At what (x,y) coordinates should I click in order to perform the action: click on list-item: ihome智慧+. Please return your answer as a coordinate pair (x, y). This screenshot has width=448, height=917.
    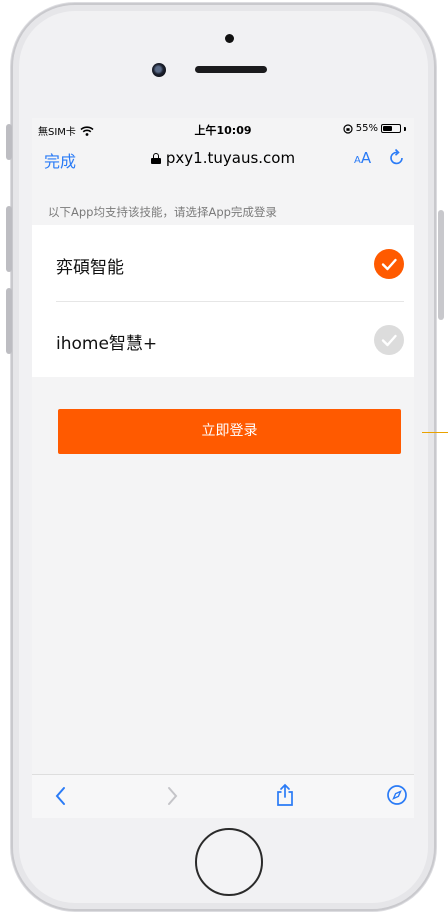
    Looking at the image, I should click on (223, 339).